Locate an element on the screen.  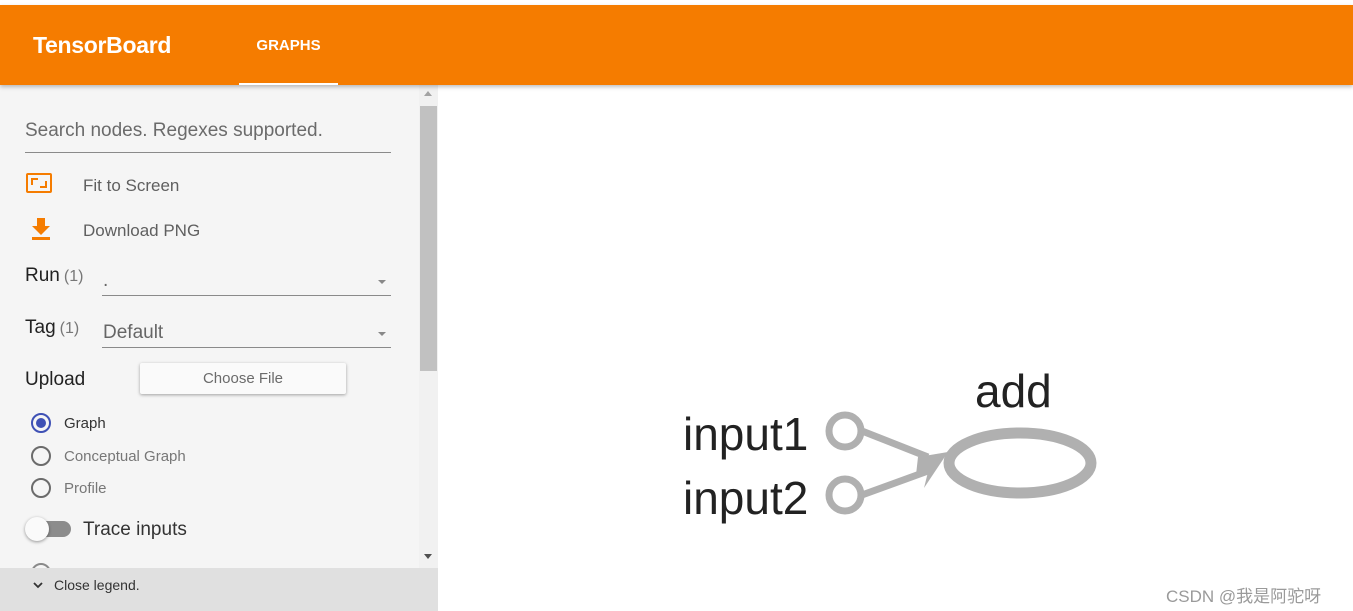
search-input is located at coordinates (208, 131).